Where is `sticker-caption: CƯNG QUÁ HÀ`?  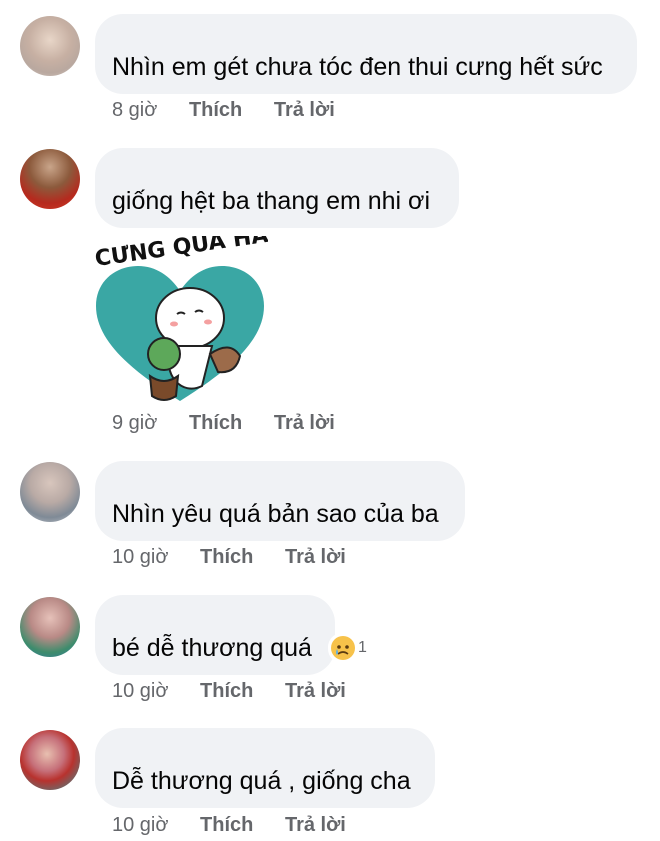
sticker-caption: CƯNG QUÁ HÀ is located at coordinates (180, 254).